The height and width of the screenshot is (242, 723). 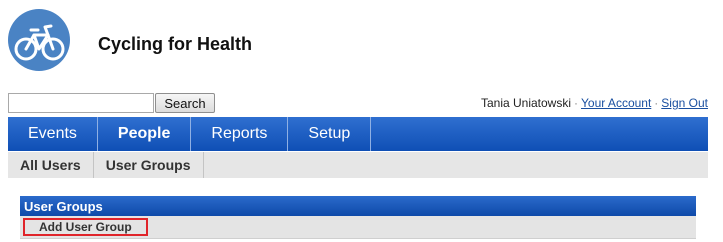 I want to click on your-account-link: Your Account, so click(x=616, y=103).